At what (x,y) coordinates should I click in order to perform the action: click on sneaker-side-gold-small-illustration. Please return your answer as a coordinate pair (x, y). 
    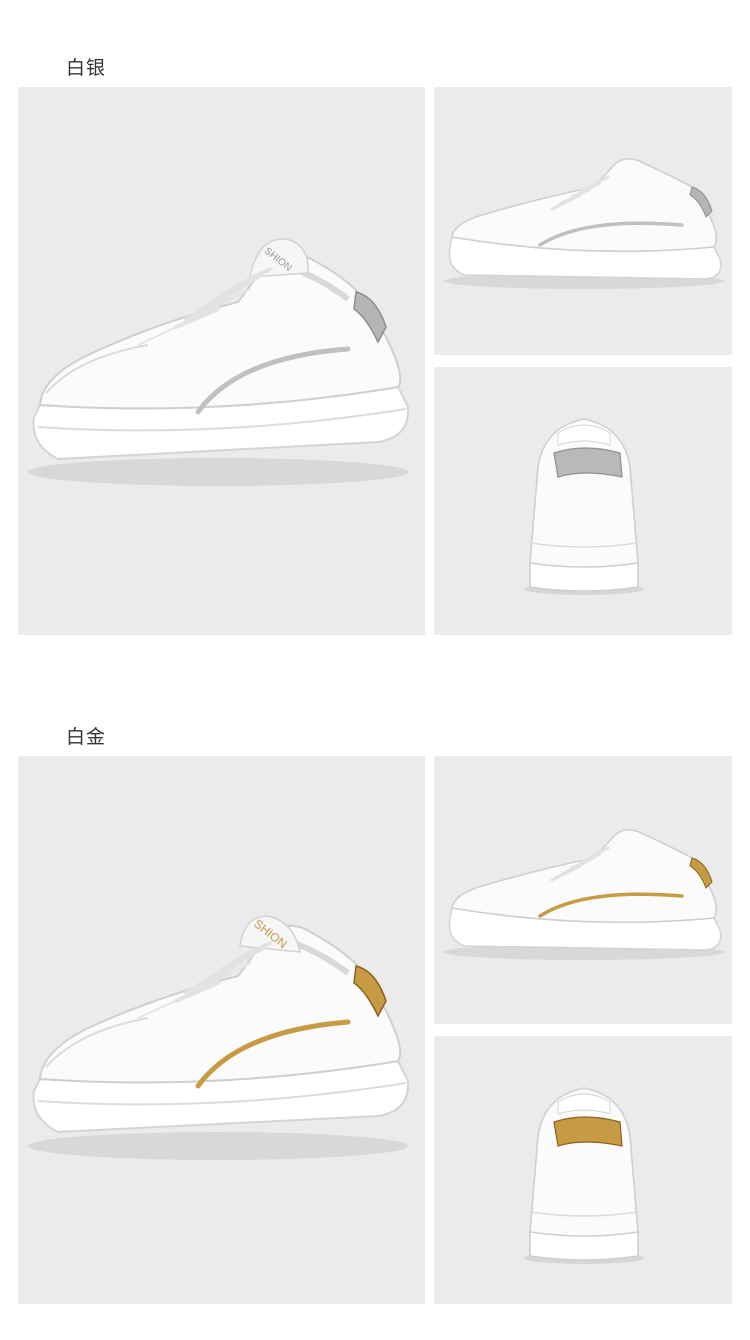
    Looking at the image, I should click on (584, 894).